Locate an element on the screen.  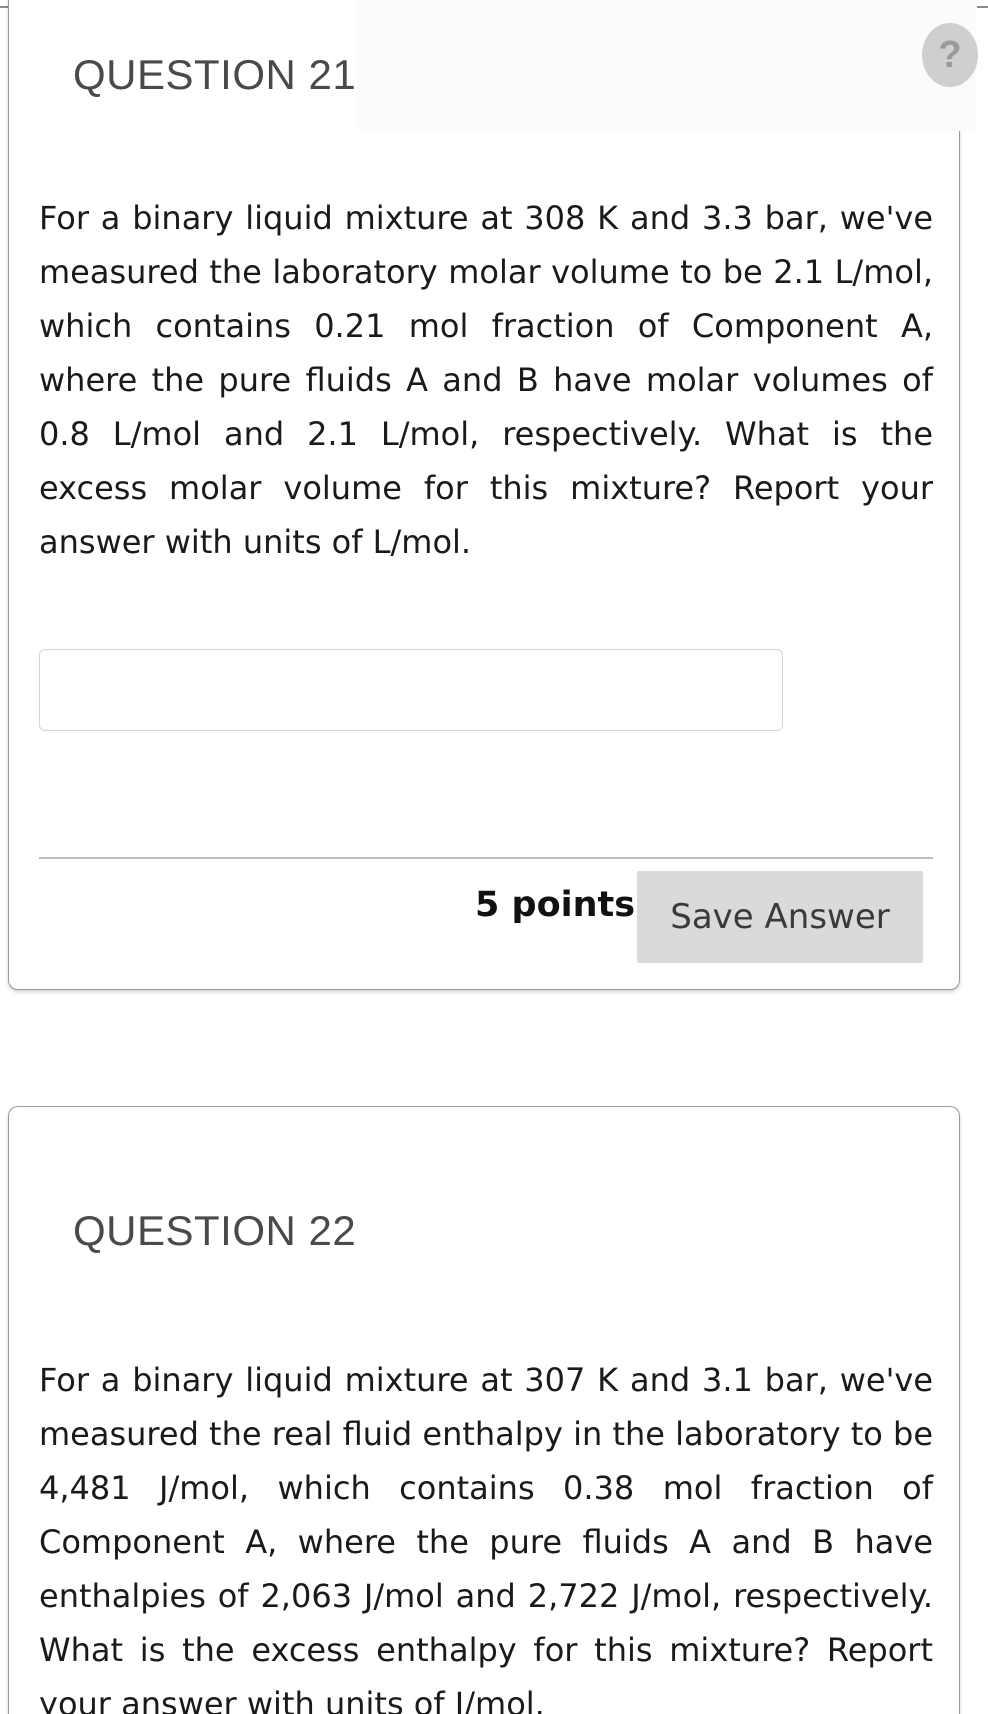
answer-input is located at coordinates (411, 690).